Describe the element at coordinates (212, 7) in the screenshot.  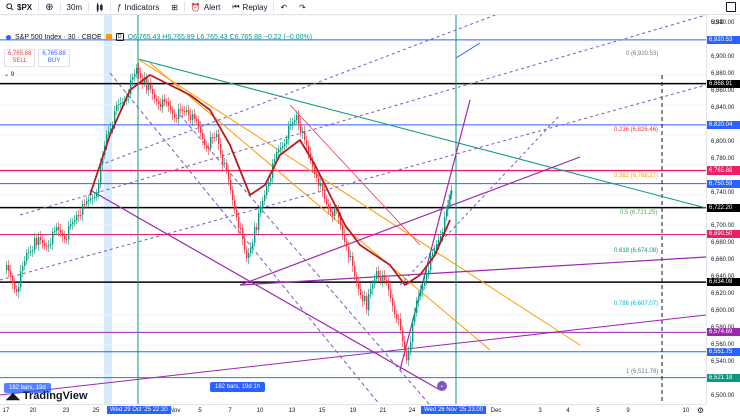
I see `alert-label: Alert` at that location.